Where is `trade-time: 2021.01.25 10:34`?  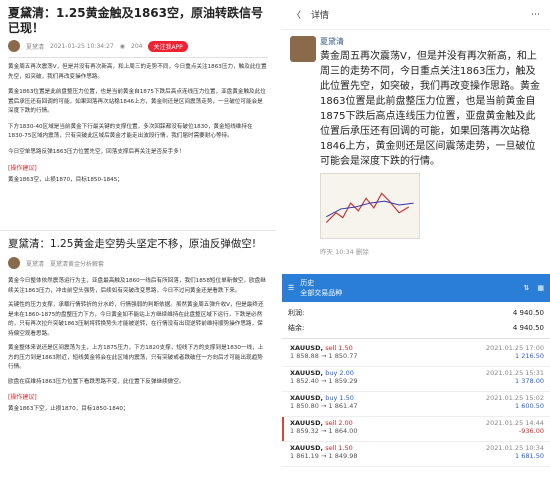 trade-time: 2021.01.25 10:34 is located at coordinates (514, 448).